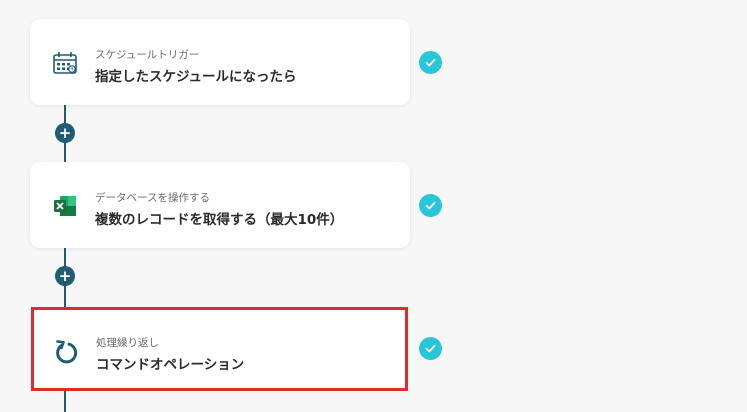 The image size is (747, 412). I want to click on step-type-label: 処理繰り返し, so click(127, 343).